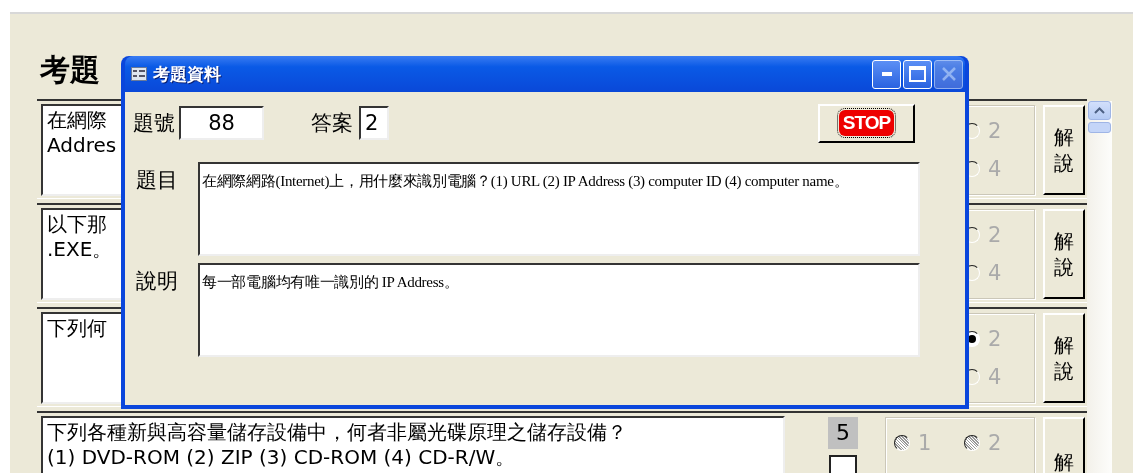 This screenshot has height=473, width=1133. What do you see at coordinates (559, 310) in the screenshot?
I see `explanation-textarea: 每一部電腦均有唯一識別的 IP Address。` at bounding box center [559, 310].